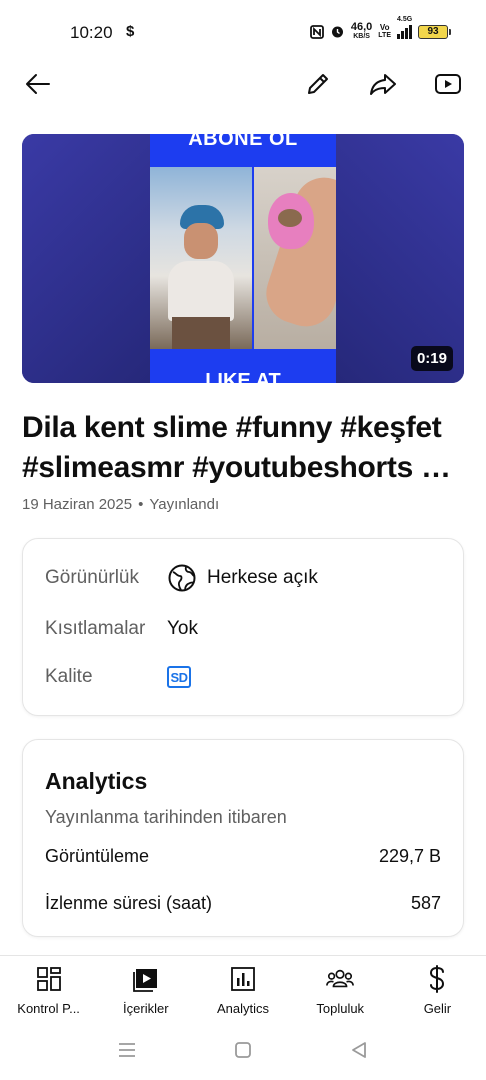  What do you see at coordinates (146, 979) in the screenshot?
I see `content-icon` at bounding box center [146, 979].